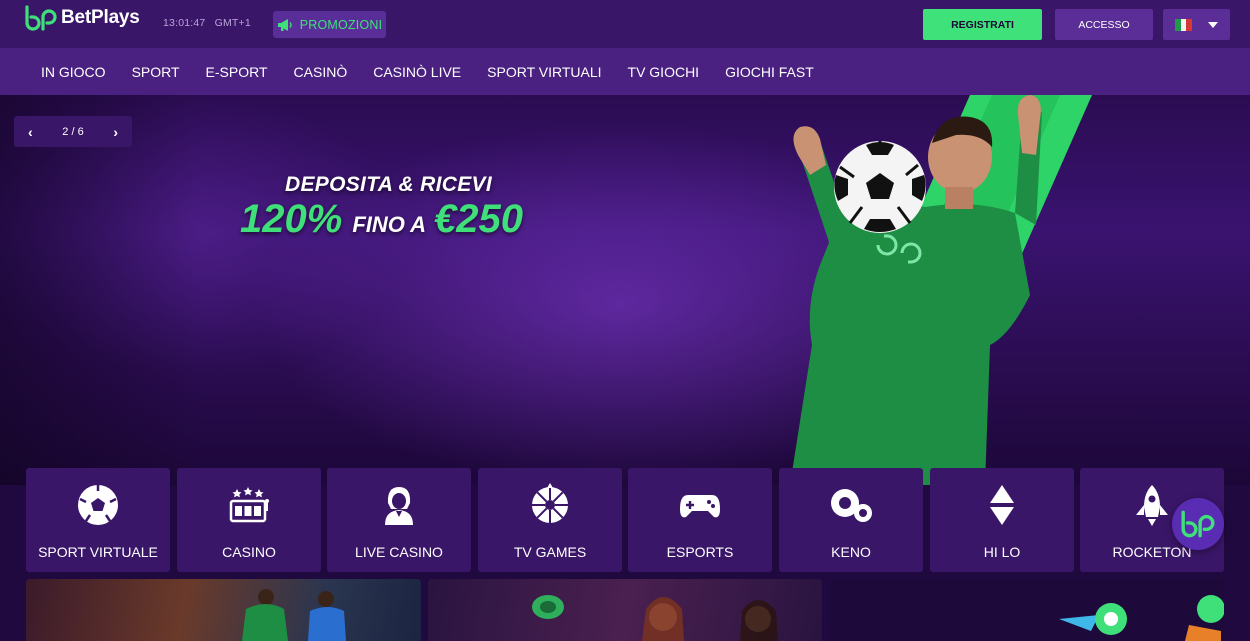 The height and width of the screenshot is (641, 1250). What do you see at coordinates (1152, 552) in the screenshot?
I see `tile-label: ROCKETON` at bounding box center [1152, 552].